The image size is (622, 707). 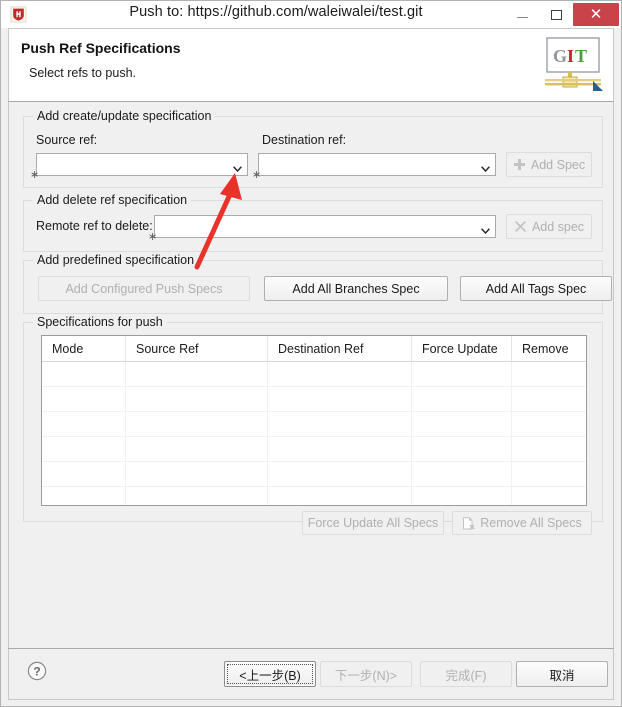 What do you see at coordinates (101, 48) in the screenshot?
I see `page-title: Push Ref Specifications` at bounding box center [101, 48].